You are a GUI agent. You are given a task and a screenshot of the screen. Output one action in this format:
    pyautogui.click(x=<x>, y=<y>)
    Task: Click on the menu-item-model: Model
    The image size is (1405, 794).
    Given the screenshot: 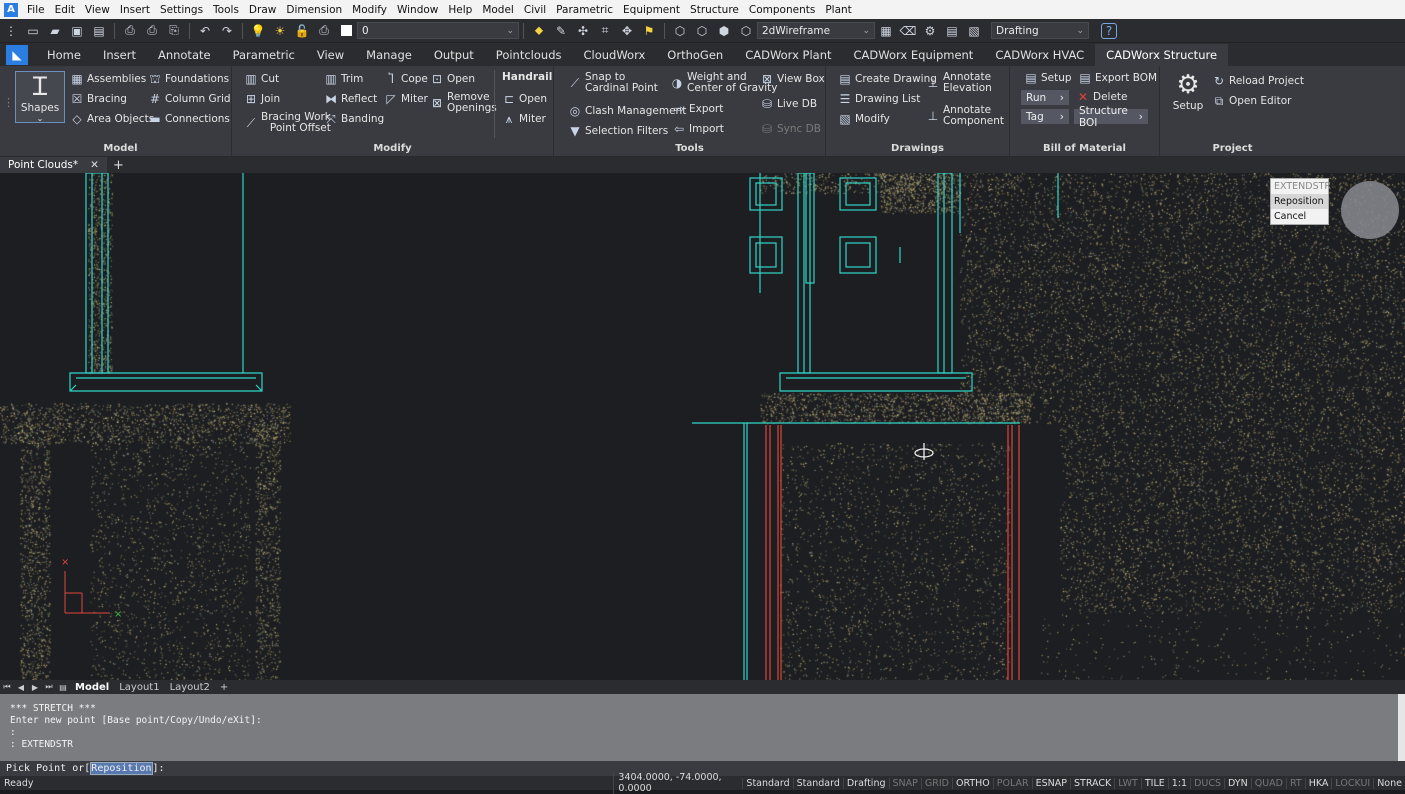 What is the action you would take?
    pyautogui.click(x=498, y=10)
    